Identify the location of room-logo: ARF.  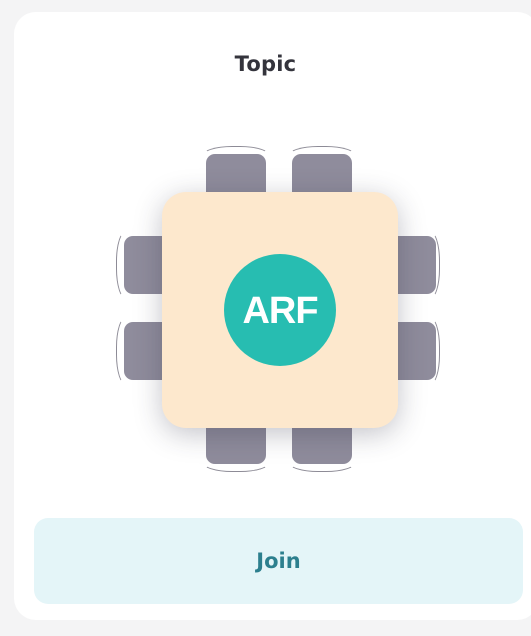
(280, 310).